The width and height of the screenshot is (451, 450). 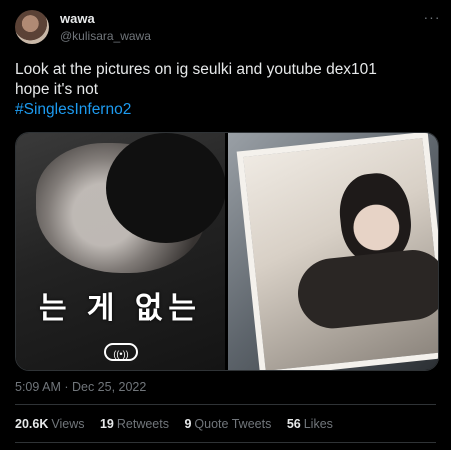 I want to click on author-name: wawa, so click(x=77, y=18).